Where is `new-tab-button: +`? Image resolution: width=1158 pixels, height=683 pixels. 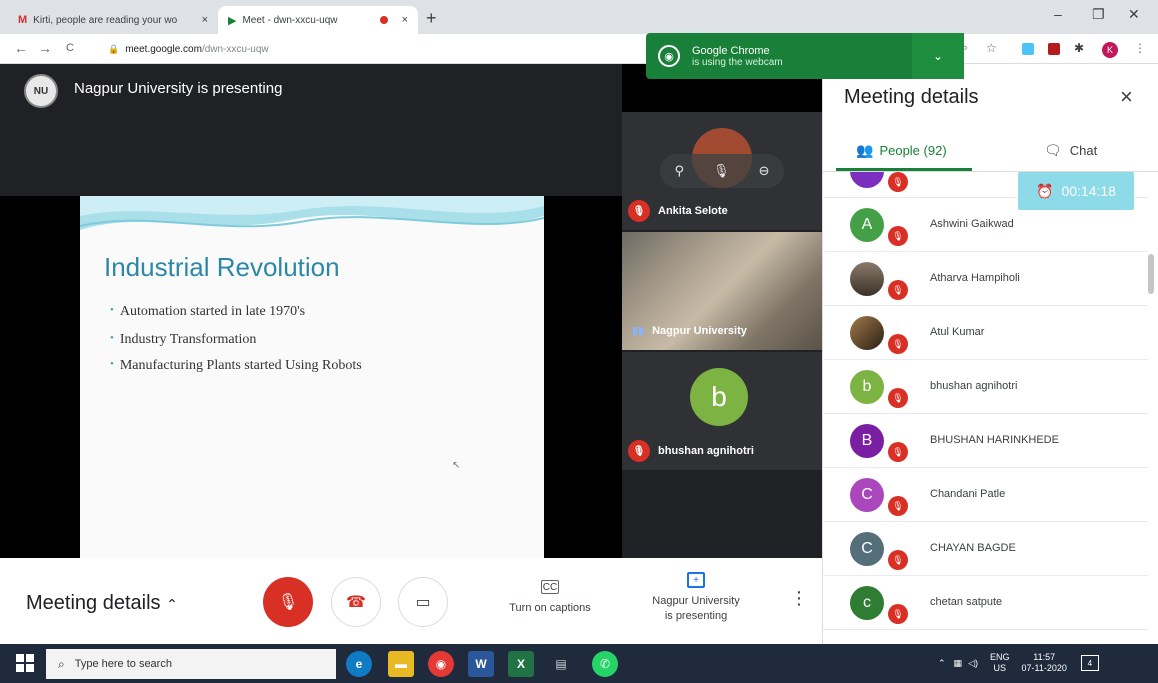
new-tab-button: + is located at coordinates (431, 18).